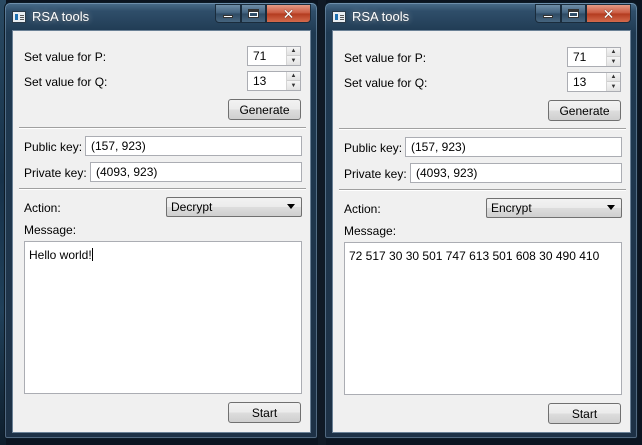 The height and width of the screenshot is (445, 642). What do you see at coordinates (511, 208) in the screenshot?
I see `action-value: Encrypt` at bounding box center [511, 208].